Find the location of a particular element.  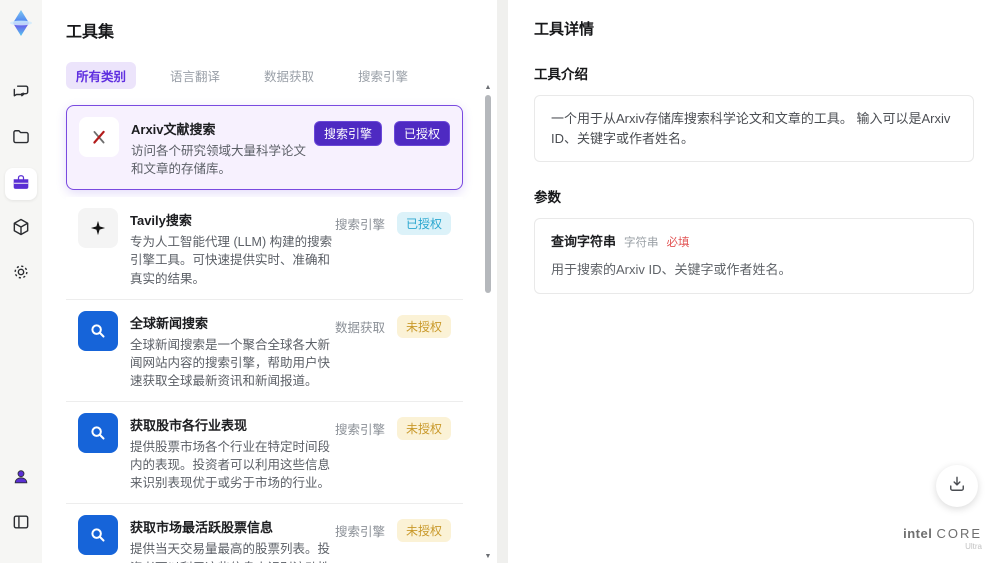

panel-toggle-icon is located at coordinates (21, 524).